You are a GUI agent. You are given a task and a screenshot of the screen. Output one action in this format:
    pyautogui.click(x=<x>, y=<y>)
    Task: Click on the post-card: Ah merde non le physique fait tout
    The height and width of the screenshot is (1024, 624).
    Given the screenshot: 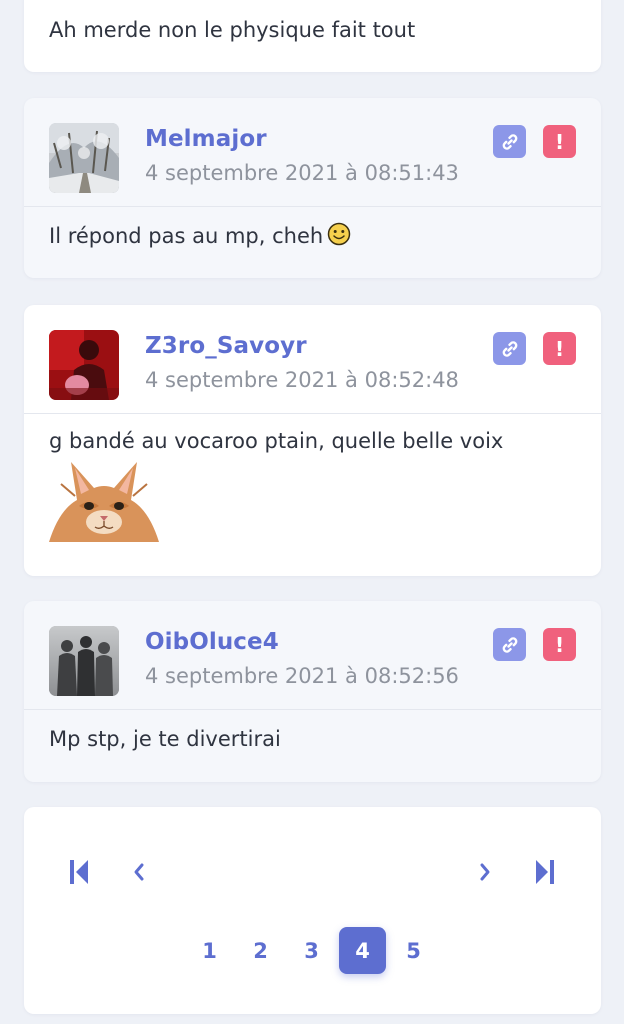 What is the action you would take?
    pyautogui.click(x=312, y=36)
    